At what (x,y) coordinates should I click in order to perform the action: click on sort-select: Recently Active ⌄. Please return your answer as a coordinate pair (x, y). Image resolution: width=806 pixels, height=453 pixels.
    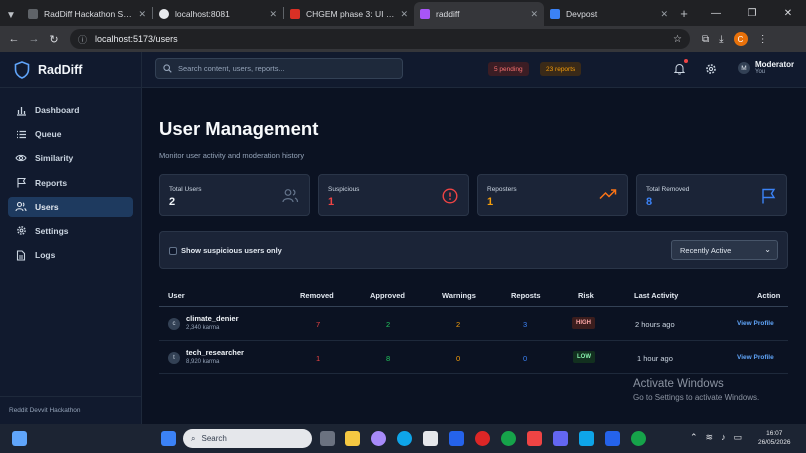
    Looking at the image, I should click on (724, 250).